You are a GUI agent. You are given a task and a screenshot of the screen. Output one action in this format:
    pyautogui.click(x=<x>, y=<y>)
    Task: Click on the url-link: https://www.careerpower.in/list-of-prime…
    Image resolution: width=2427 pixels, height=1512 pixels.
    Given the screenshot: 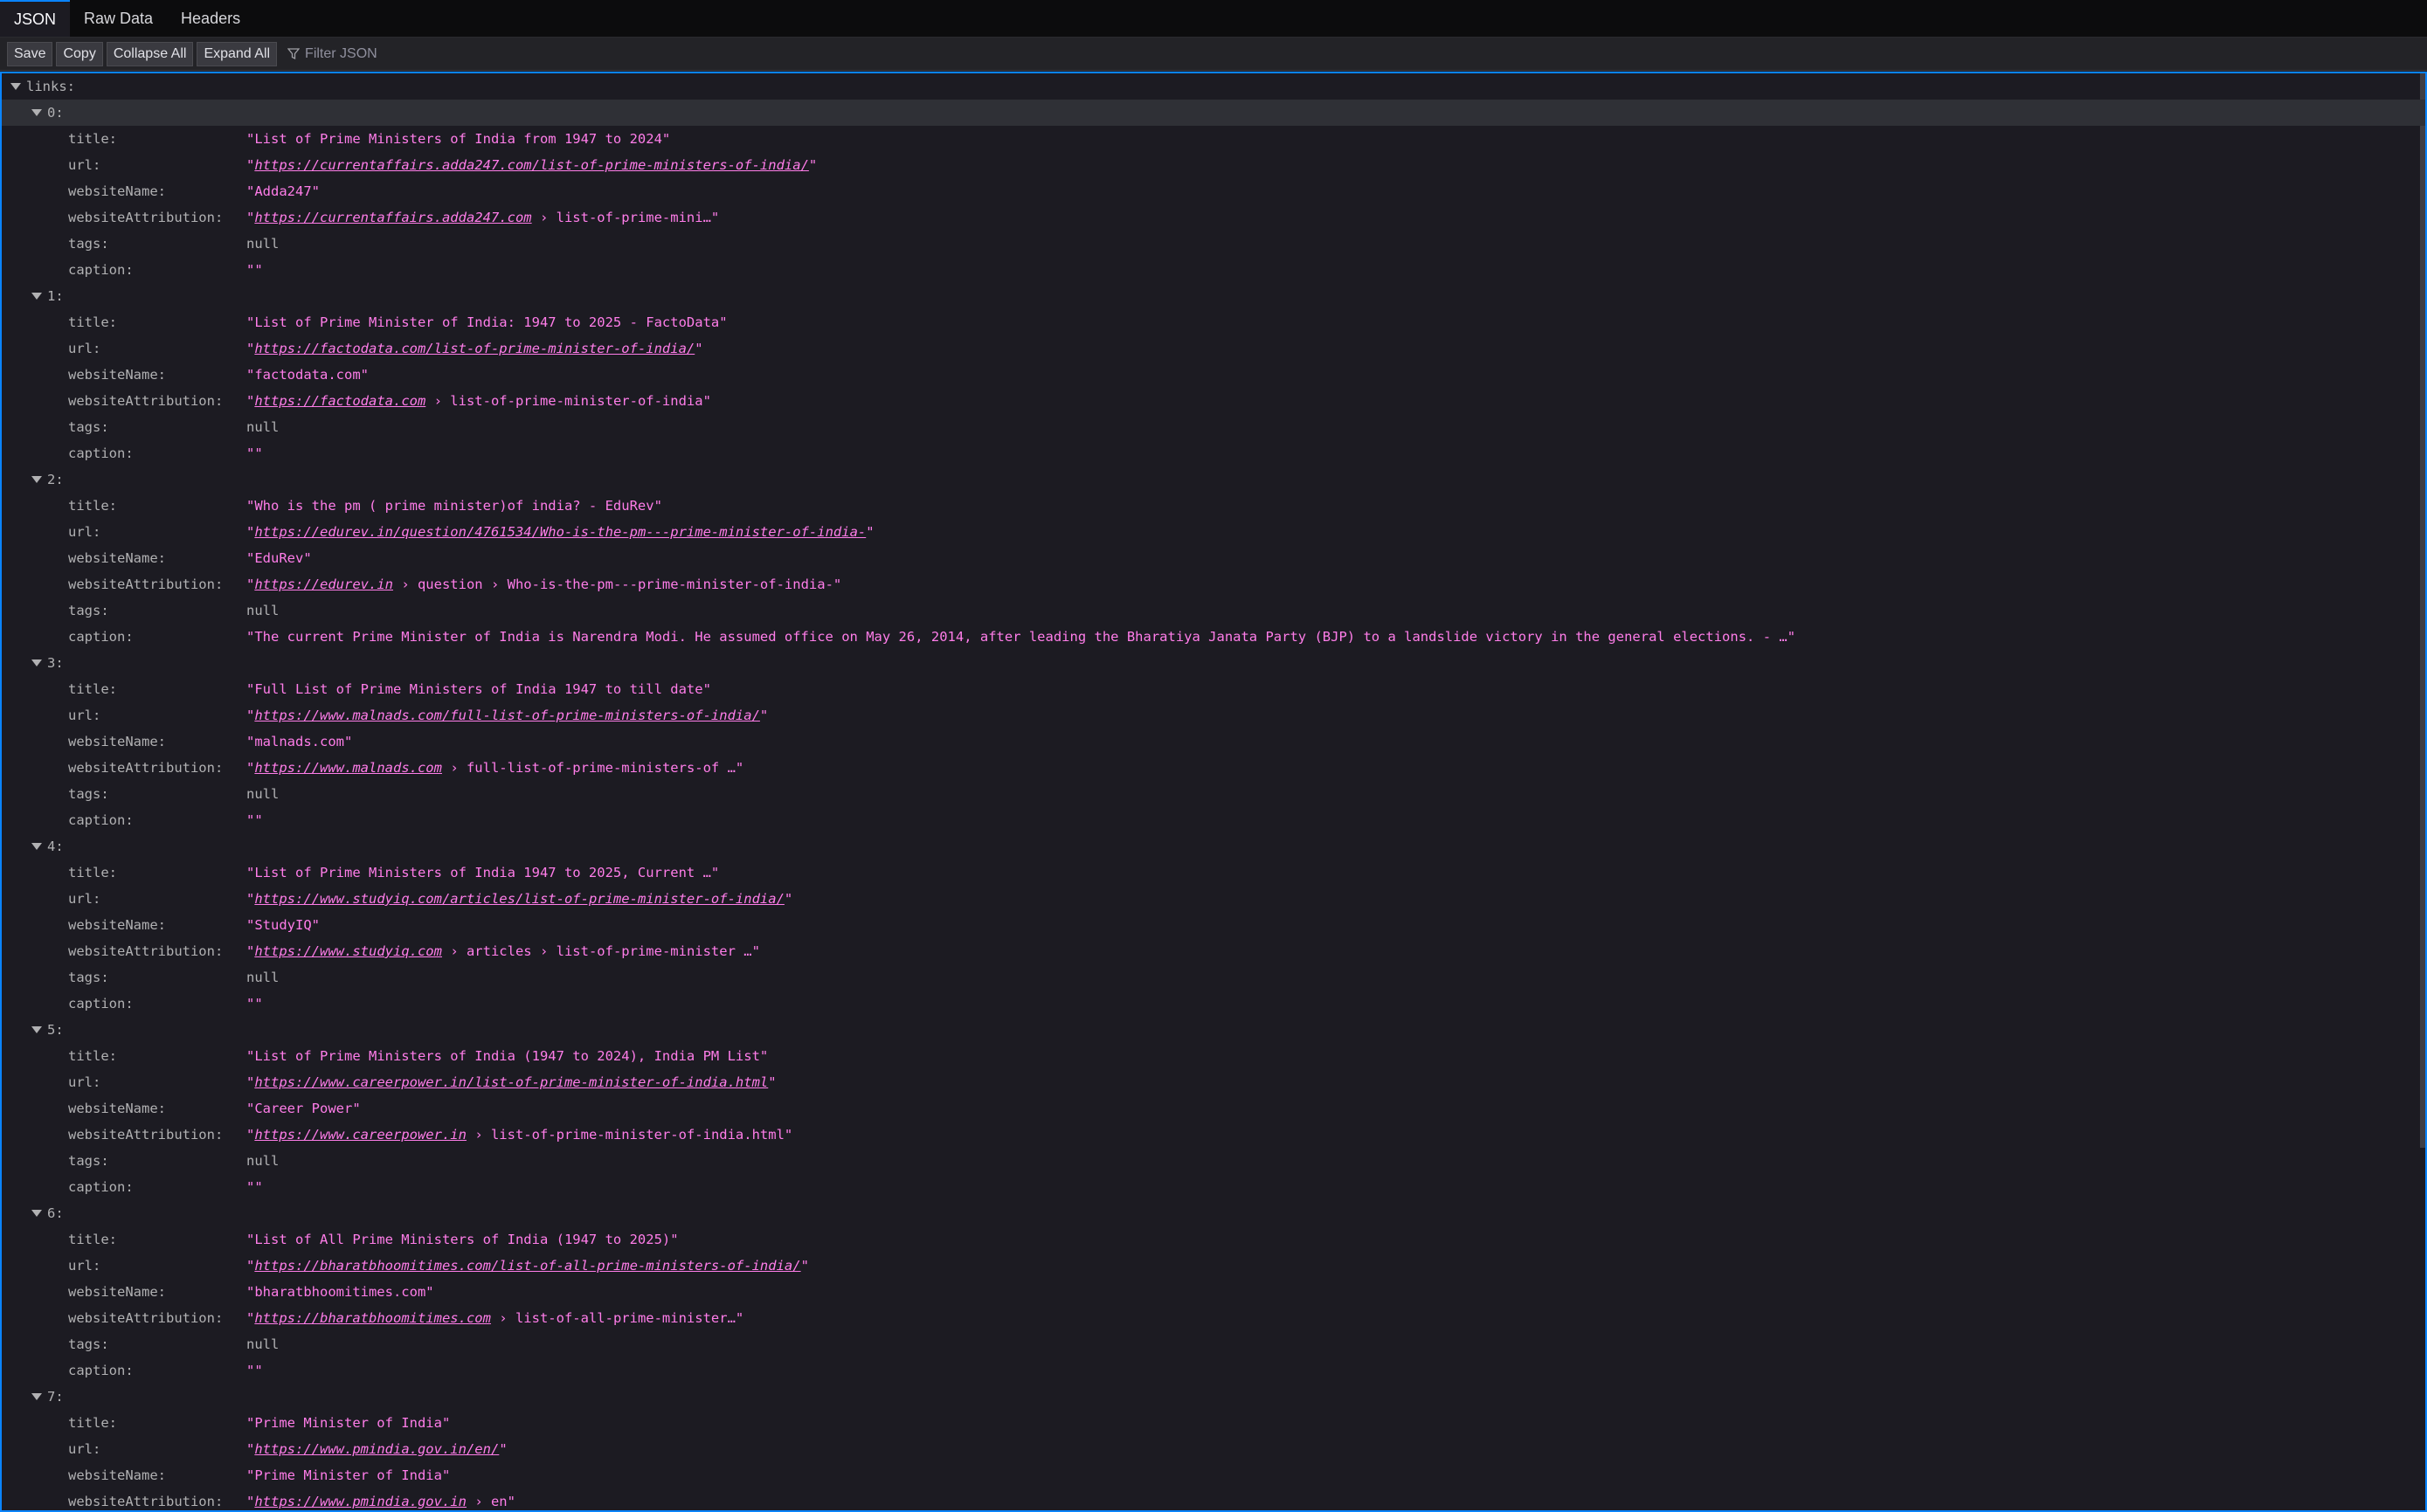 What is the action you would take?
    pyautogui.click(x=511, y=1082)
    